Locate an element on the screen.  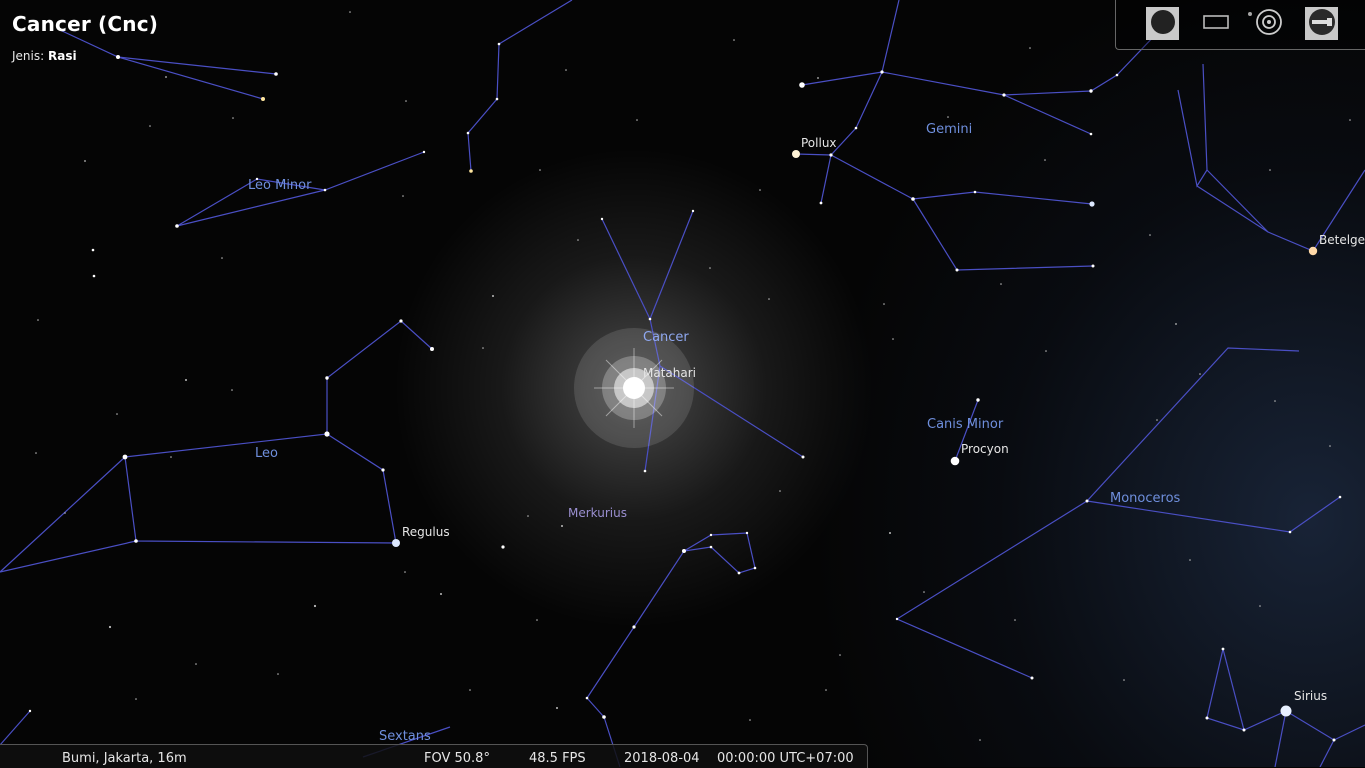
constellation-label-cancer: Cancer is located at coordinates (666, 337).